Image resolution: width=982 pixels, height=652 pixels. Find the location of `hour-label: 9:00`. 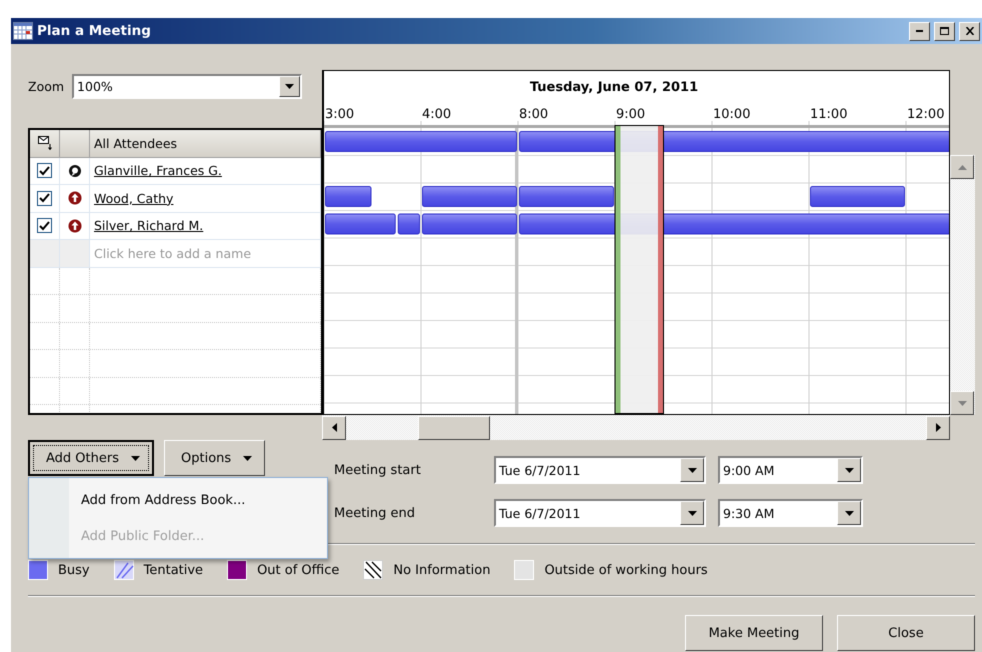

hour-label: 9:00 is located at coordinates (631, 114).